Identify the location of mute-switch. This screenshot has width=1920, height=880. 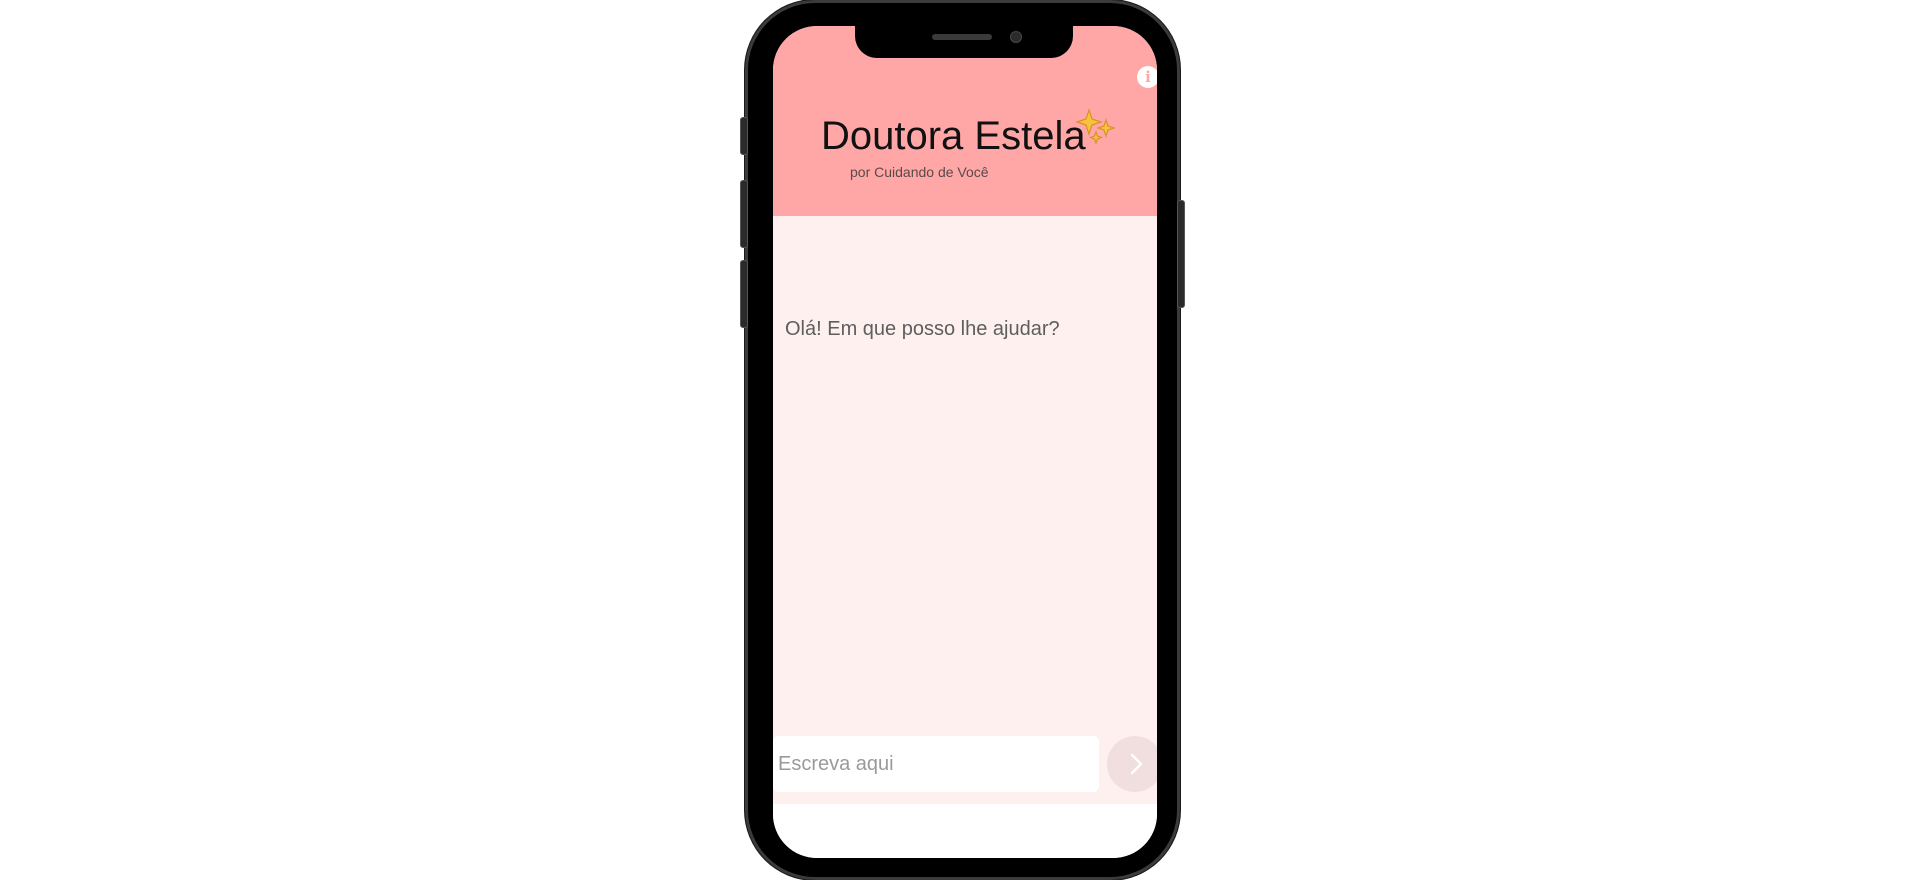
(744, 136).